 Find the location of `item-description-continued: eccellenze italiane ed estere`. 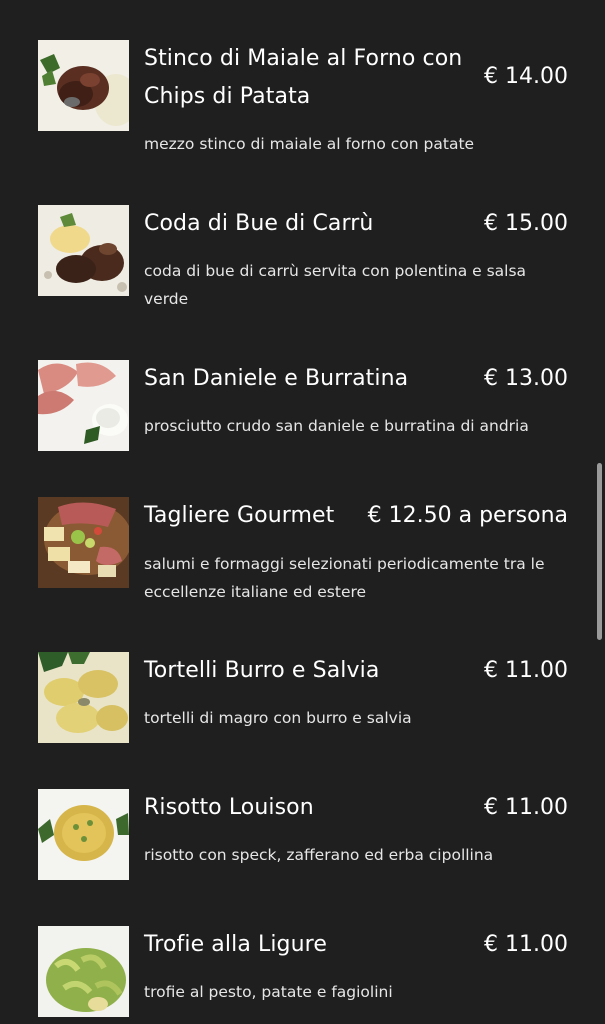

item-description-continued: eccellenze italiane ed estere is located at coordinates (255, 592).